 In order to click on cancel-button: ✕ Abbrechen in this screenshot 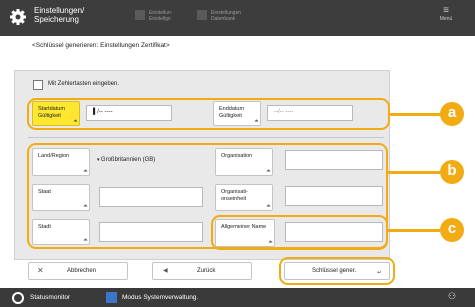, I will do `click(78, 271)`.